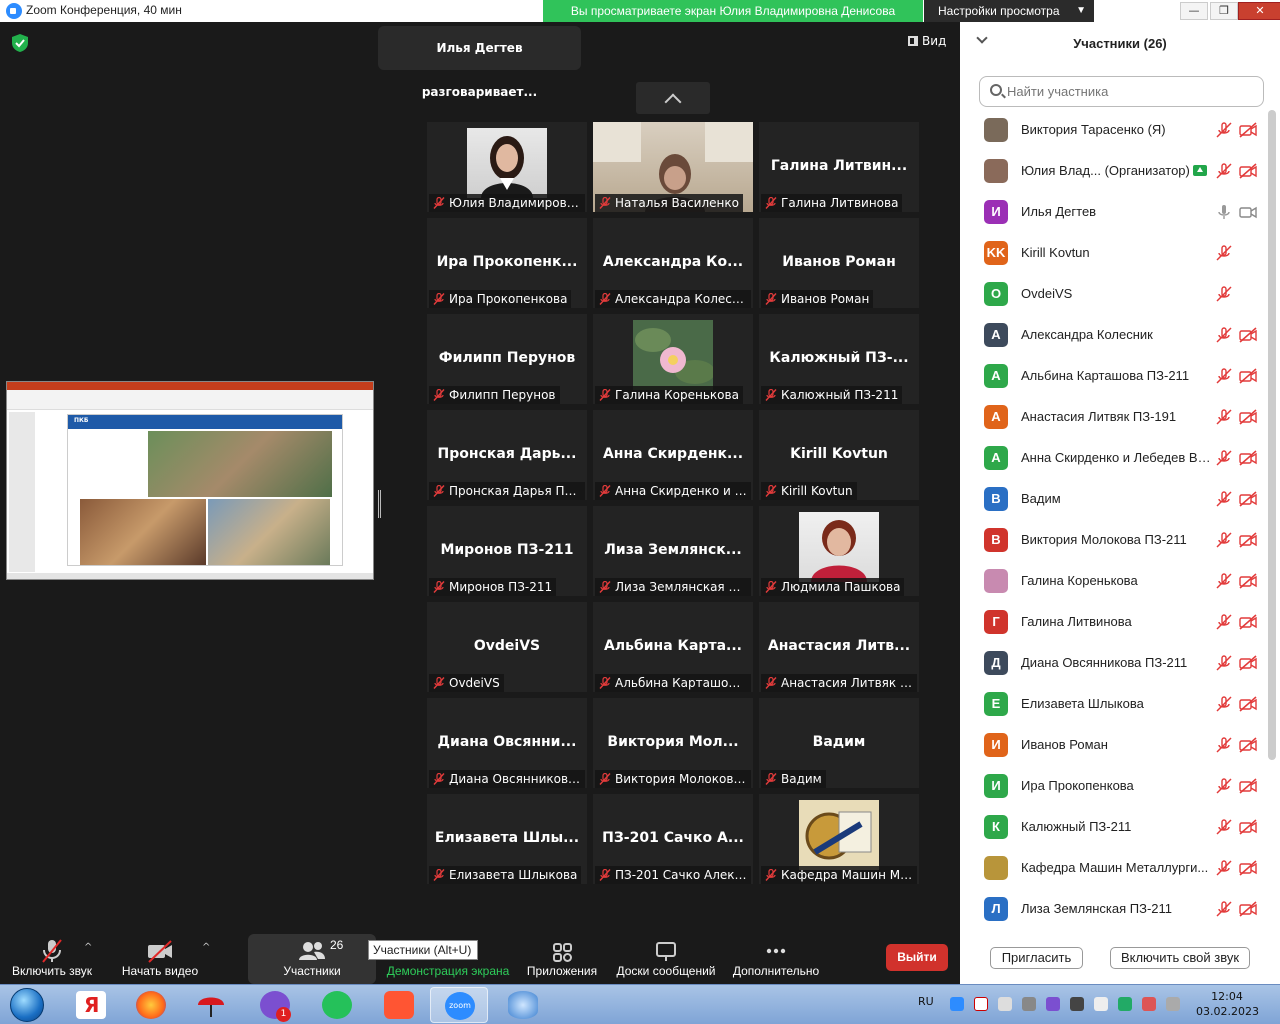 Image resolution: width=1280 pixels, height=1024 pixels. What do you see at coordinates (673, 359) in the screenshot?
I see `video-tile: Галина Коренькова` at bounding box center [673, 359].